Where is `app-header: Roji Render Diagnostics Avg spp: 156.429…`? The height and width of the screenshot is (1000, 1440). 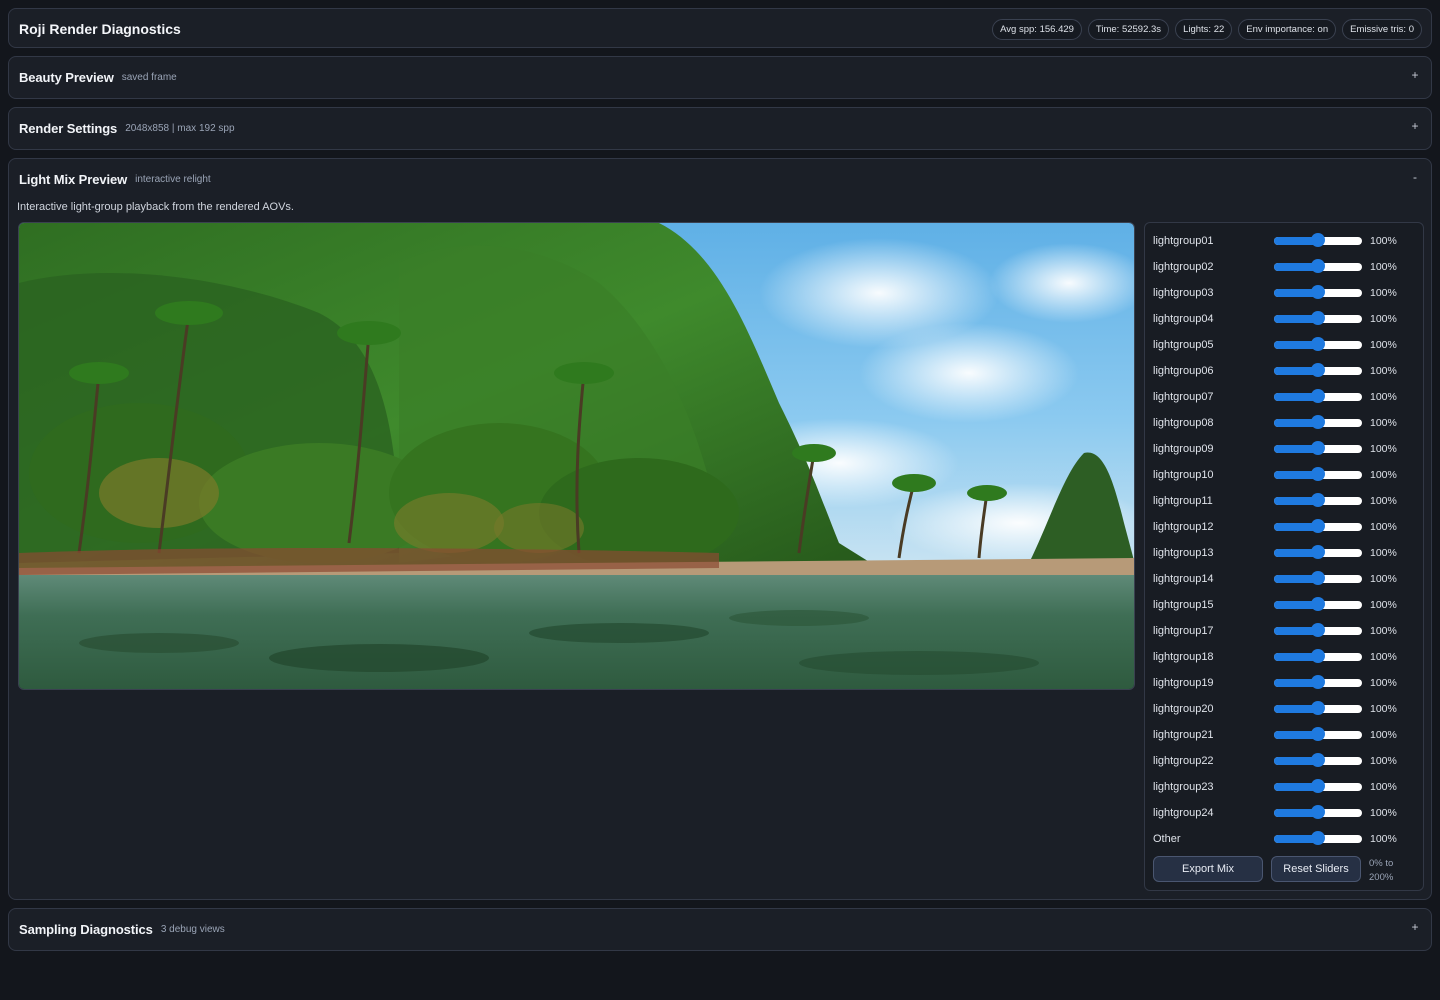 app-header: Roji Render Diagnostics Avg spp: 156.429… is located at coordinates (720, 28).